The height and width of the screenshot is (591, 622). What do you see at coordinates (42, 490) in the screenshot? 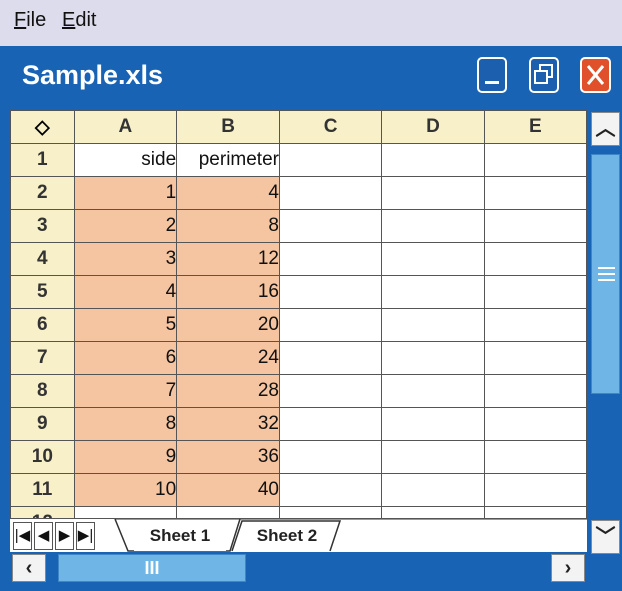
I see `row-header: 11` at bounding box center [42, 490].